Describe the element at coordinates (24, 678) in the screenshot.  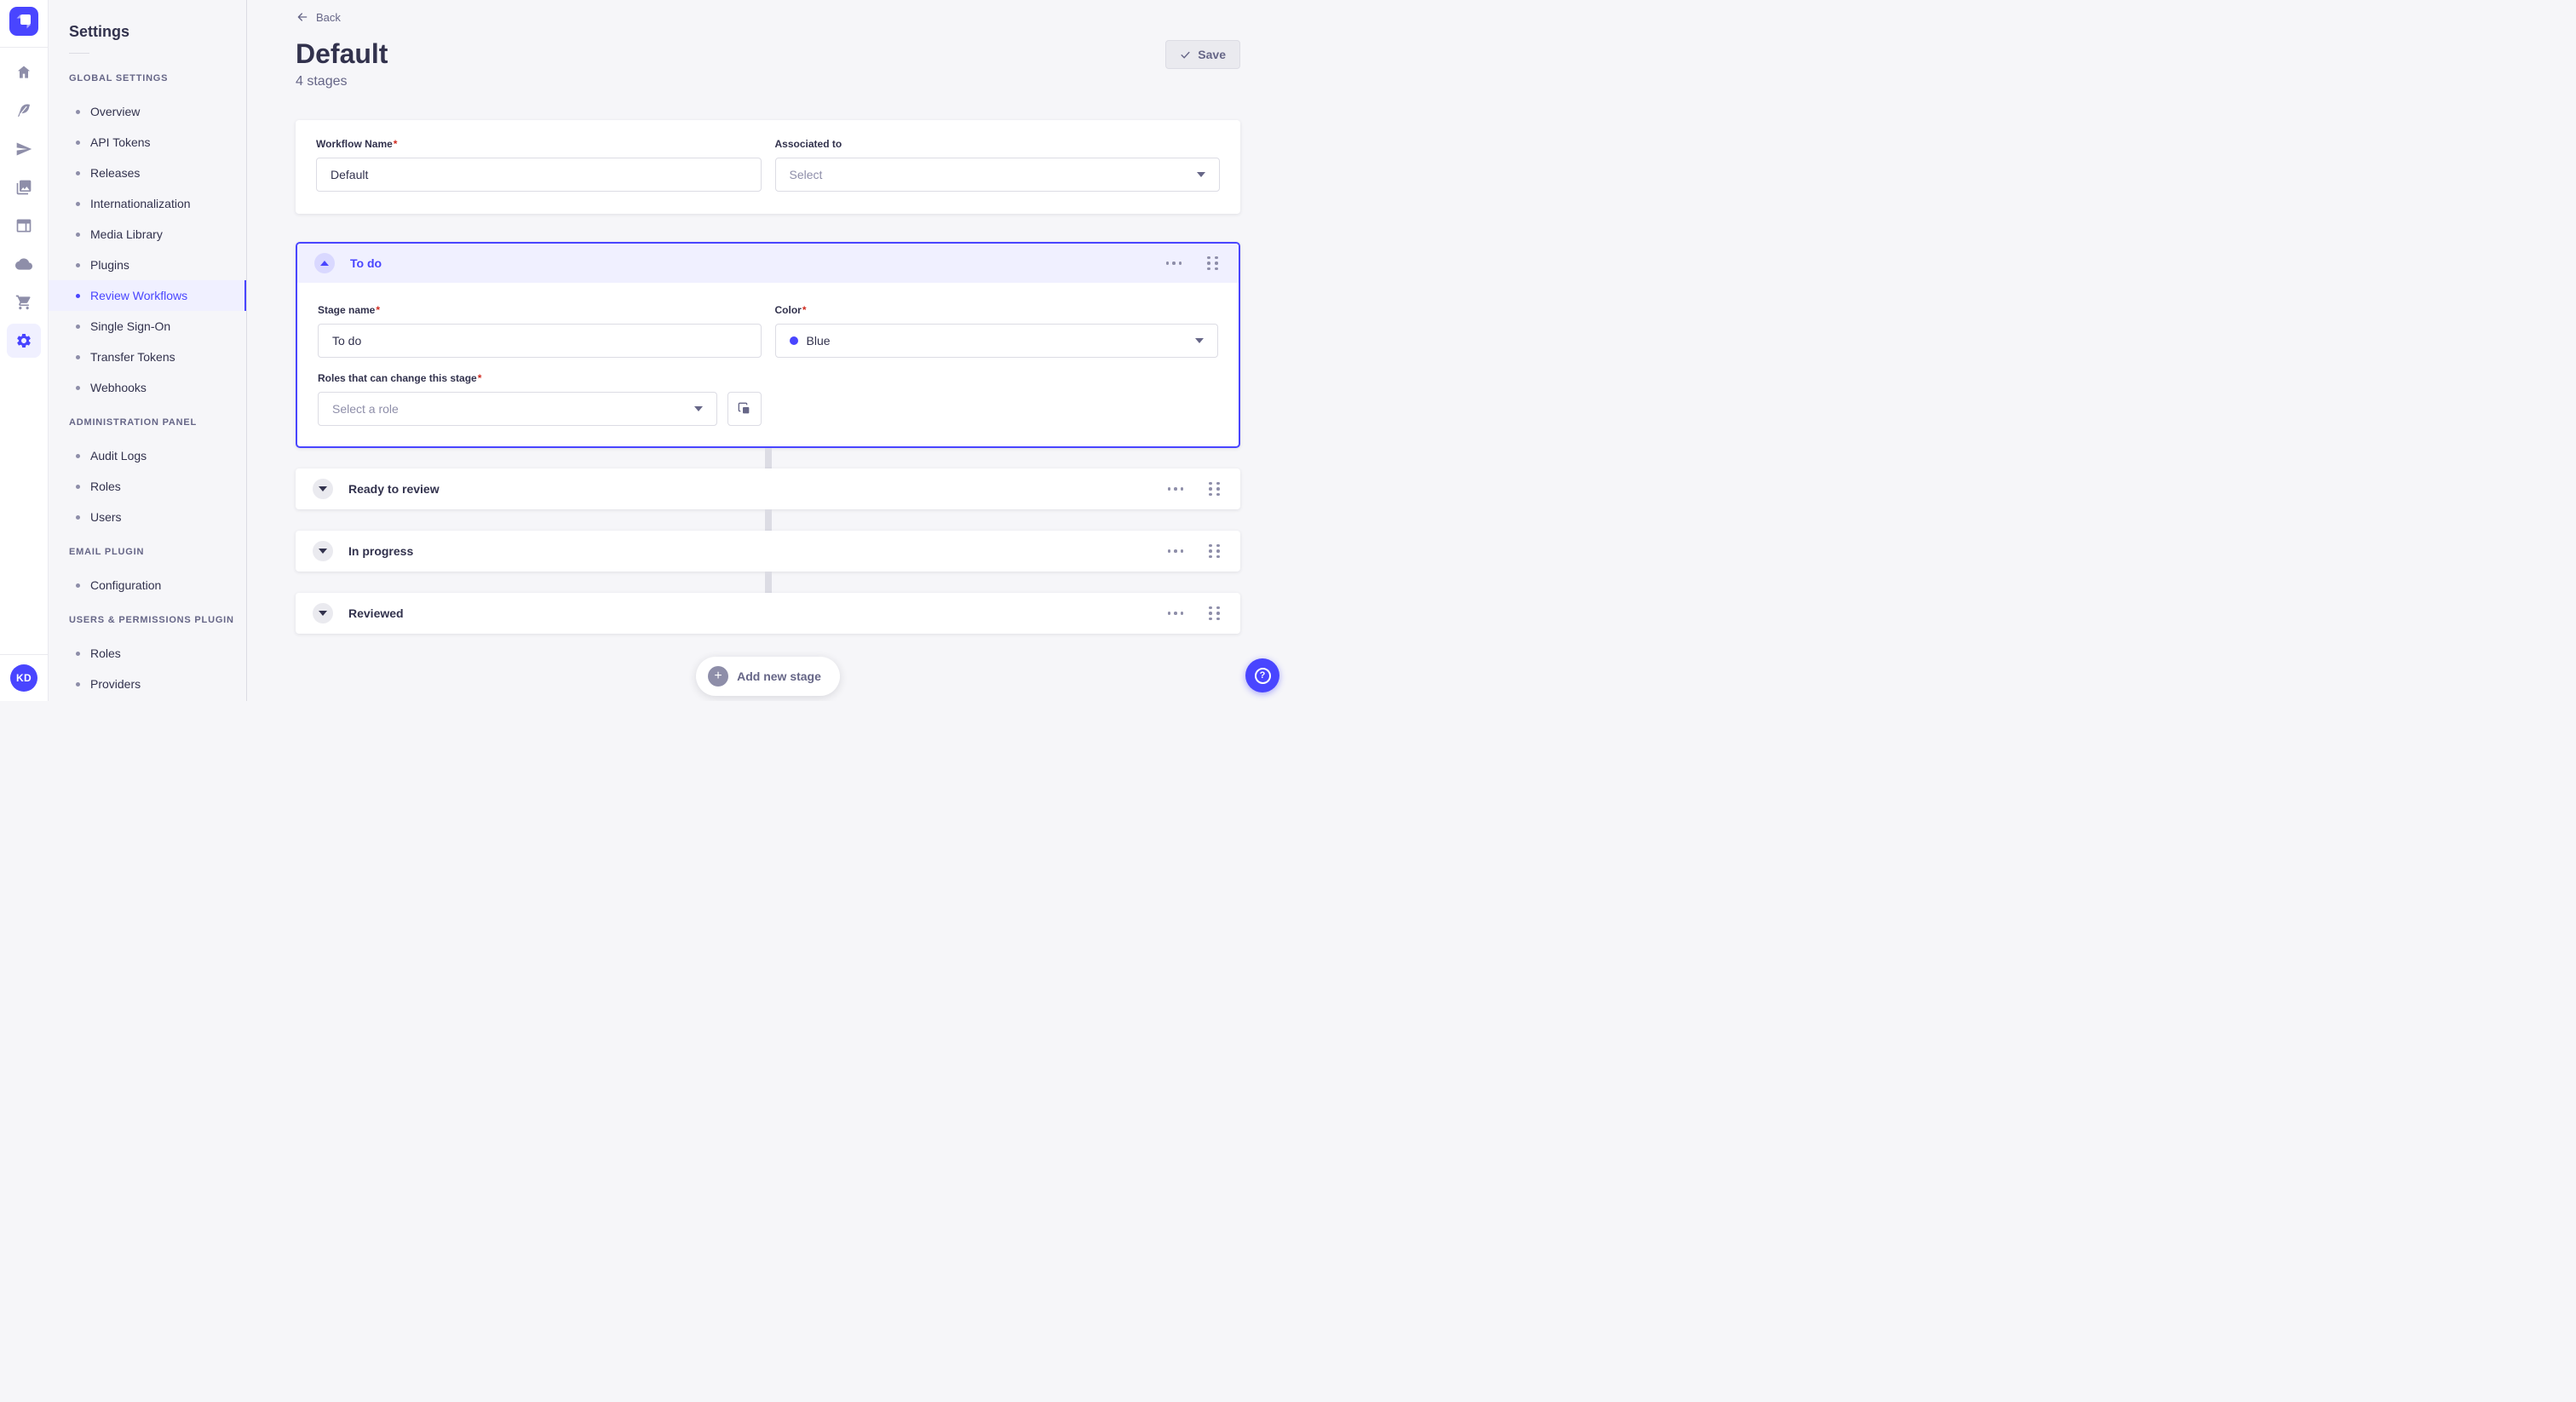
I see `user-avatar: KD` at that location.